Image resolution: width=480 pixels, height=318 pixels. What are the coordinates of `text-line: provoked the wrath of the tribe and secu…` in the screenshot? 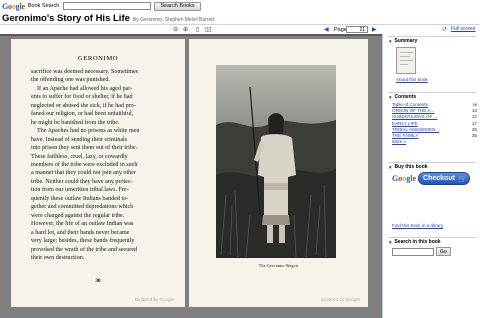 It's located at (84, 249).